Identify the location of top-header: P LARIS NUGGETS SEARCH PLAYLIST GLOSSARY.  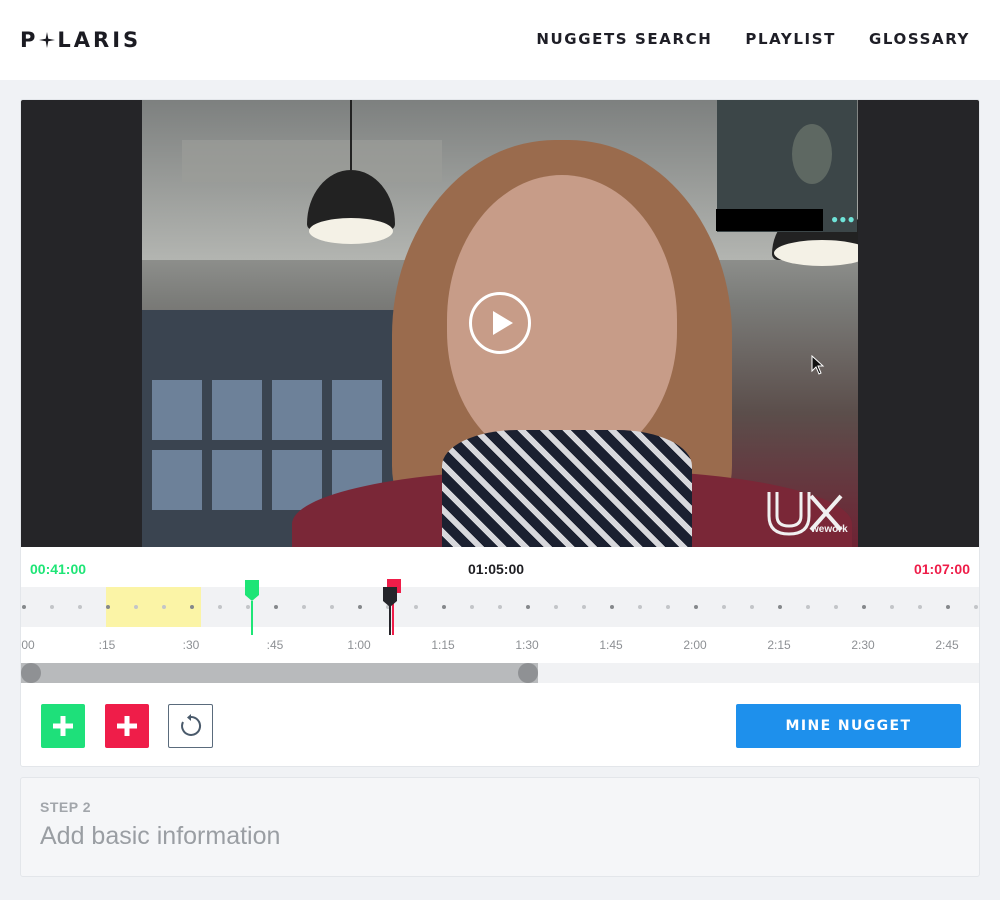
(500, 40).